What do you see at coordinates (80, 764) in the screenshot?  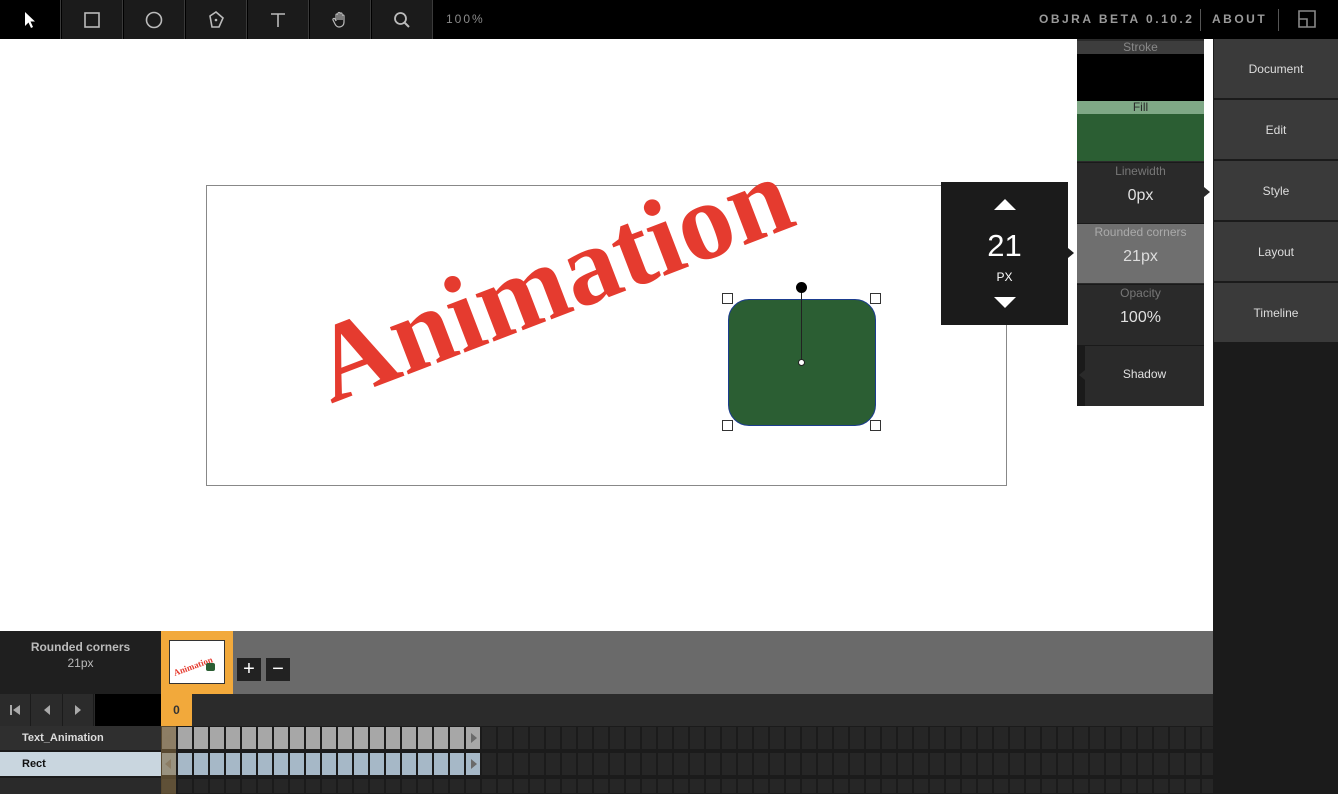 I see `track-label-rect: Rect` at bounding box center [80, 764].